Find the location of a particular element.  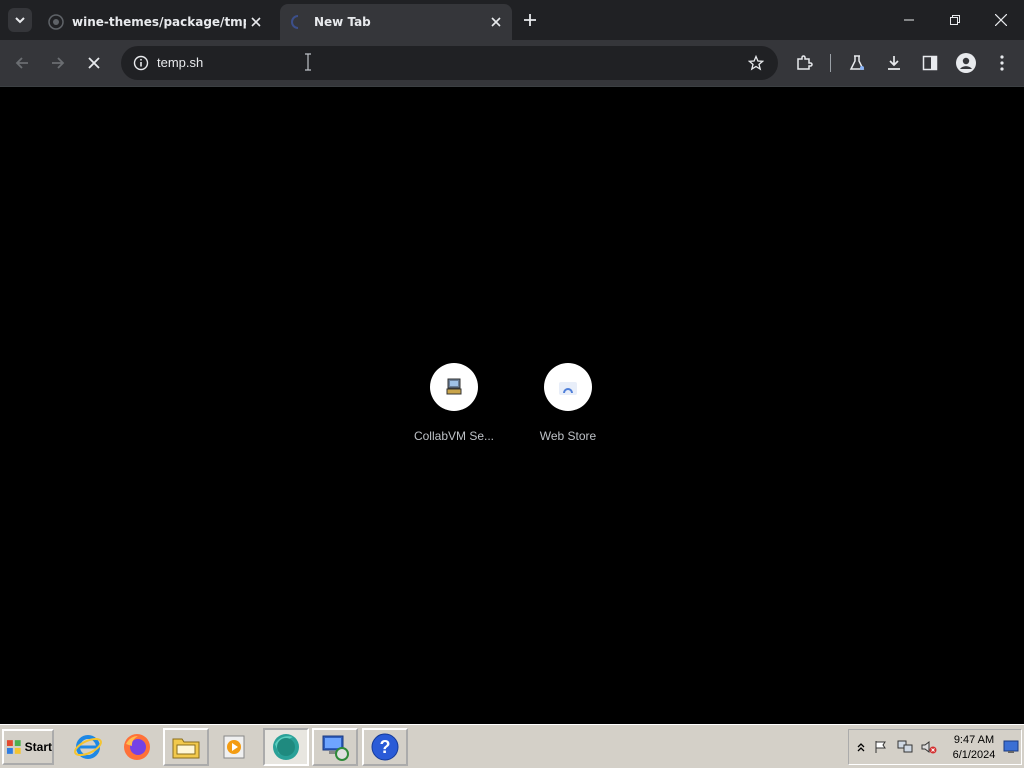

help-icon: ? is located at coordinates (385, 747).